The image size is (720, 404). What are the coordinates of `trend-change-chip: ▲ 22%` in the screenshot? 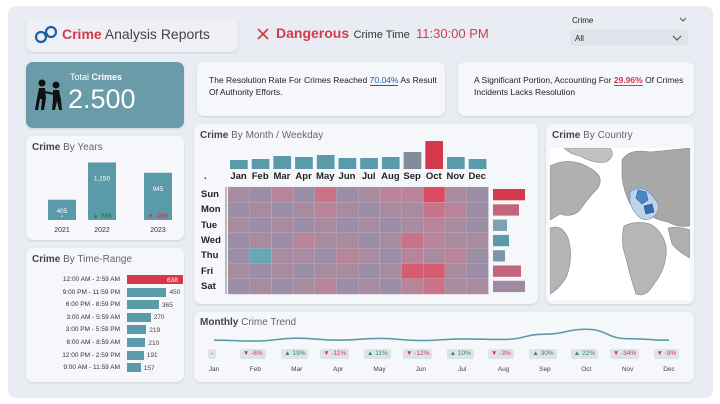 It's located at (584, 354).